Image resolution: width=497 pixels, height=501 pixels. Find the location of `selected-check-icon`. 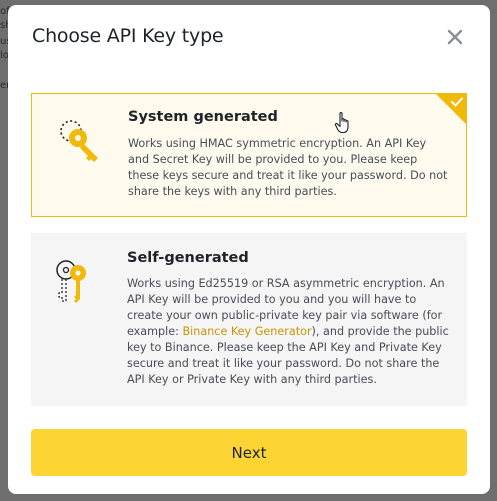

selected-check-icon is located at coordinates (451, 109).